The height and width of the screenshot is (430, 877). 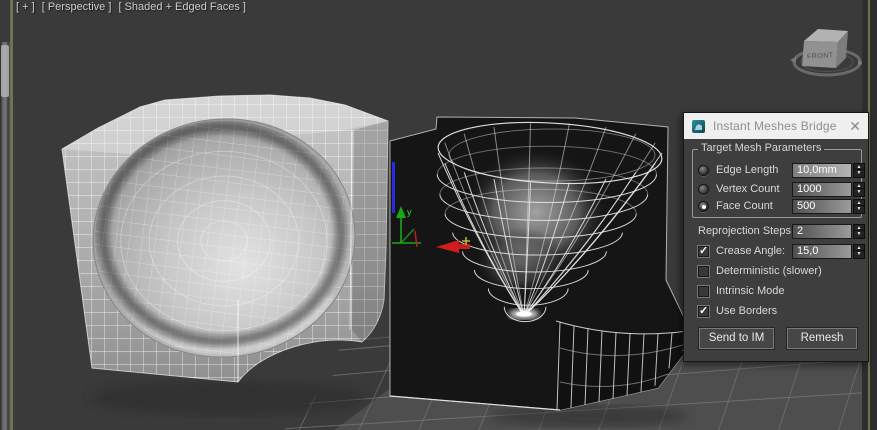 What do you see at coordinates (820, 56) in the screenshot?
I see `viewcube-front-label: FRONT` at bounding box center [820, 56].